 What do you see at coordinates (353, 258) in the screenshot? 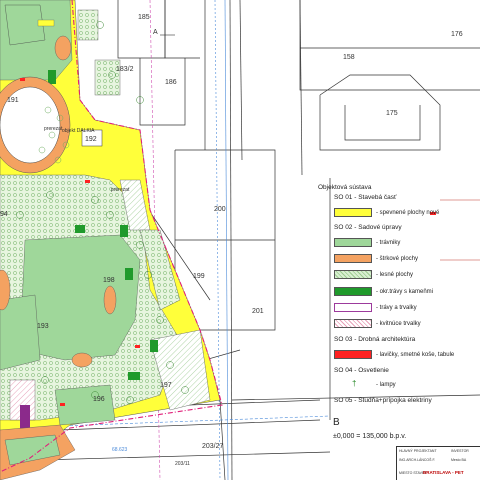
I see `legend-swatch-gravel` at bounding box center [353, 258].